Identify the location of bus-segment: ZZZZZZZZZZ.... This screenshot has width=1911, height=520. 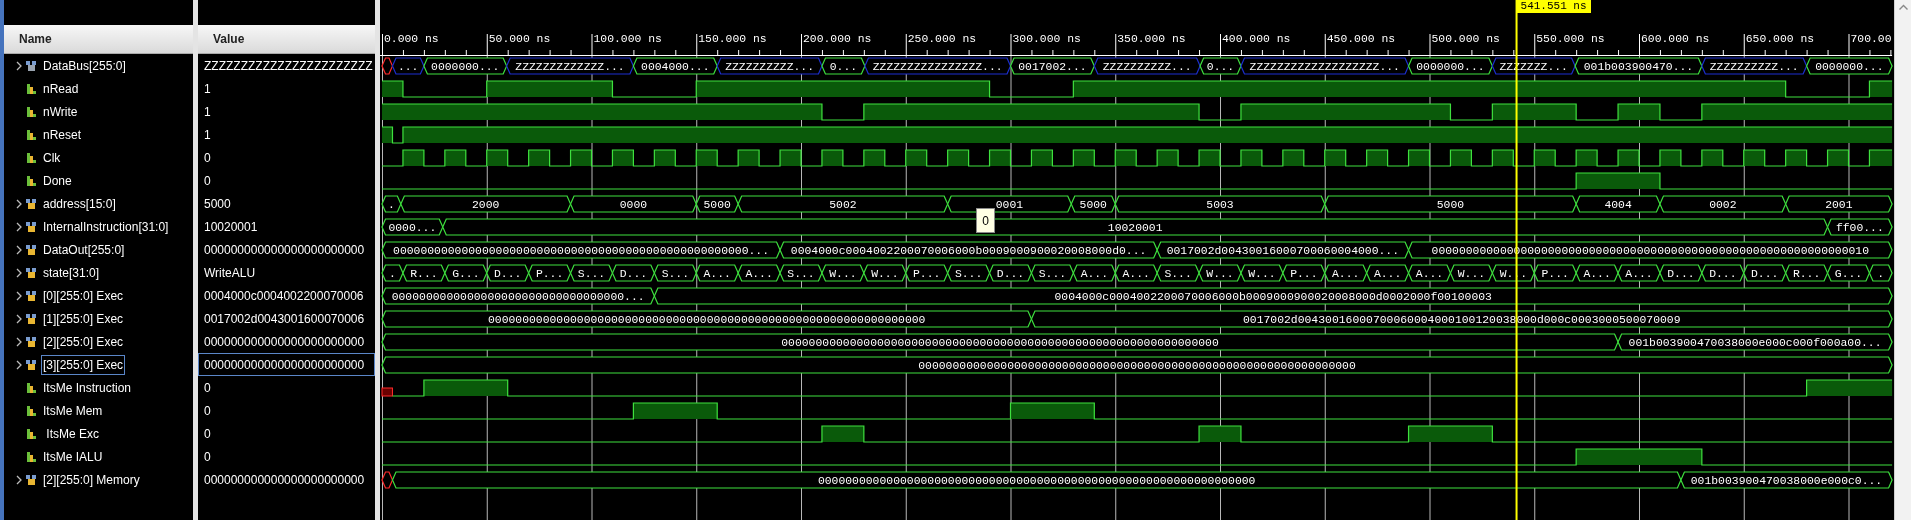
(1754, 66).